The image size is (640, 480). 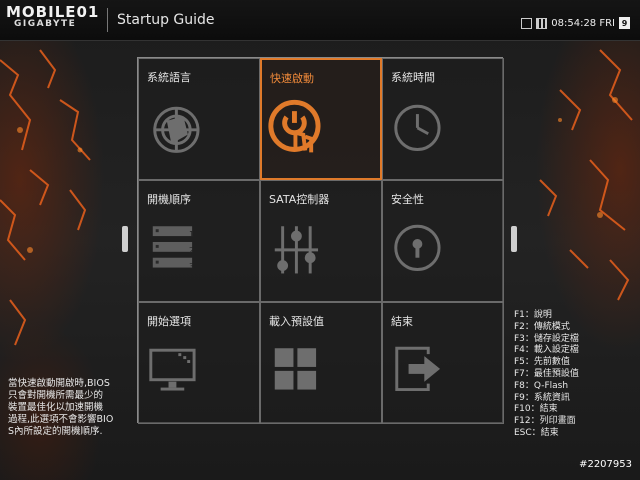 I want to click on exit-icon, so click(x=418, y=369).